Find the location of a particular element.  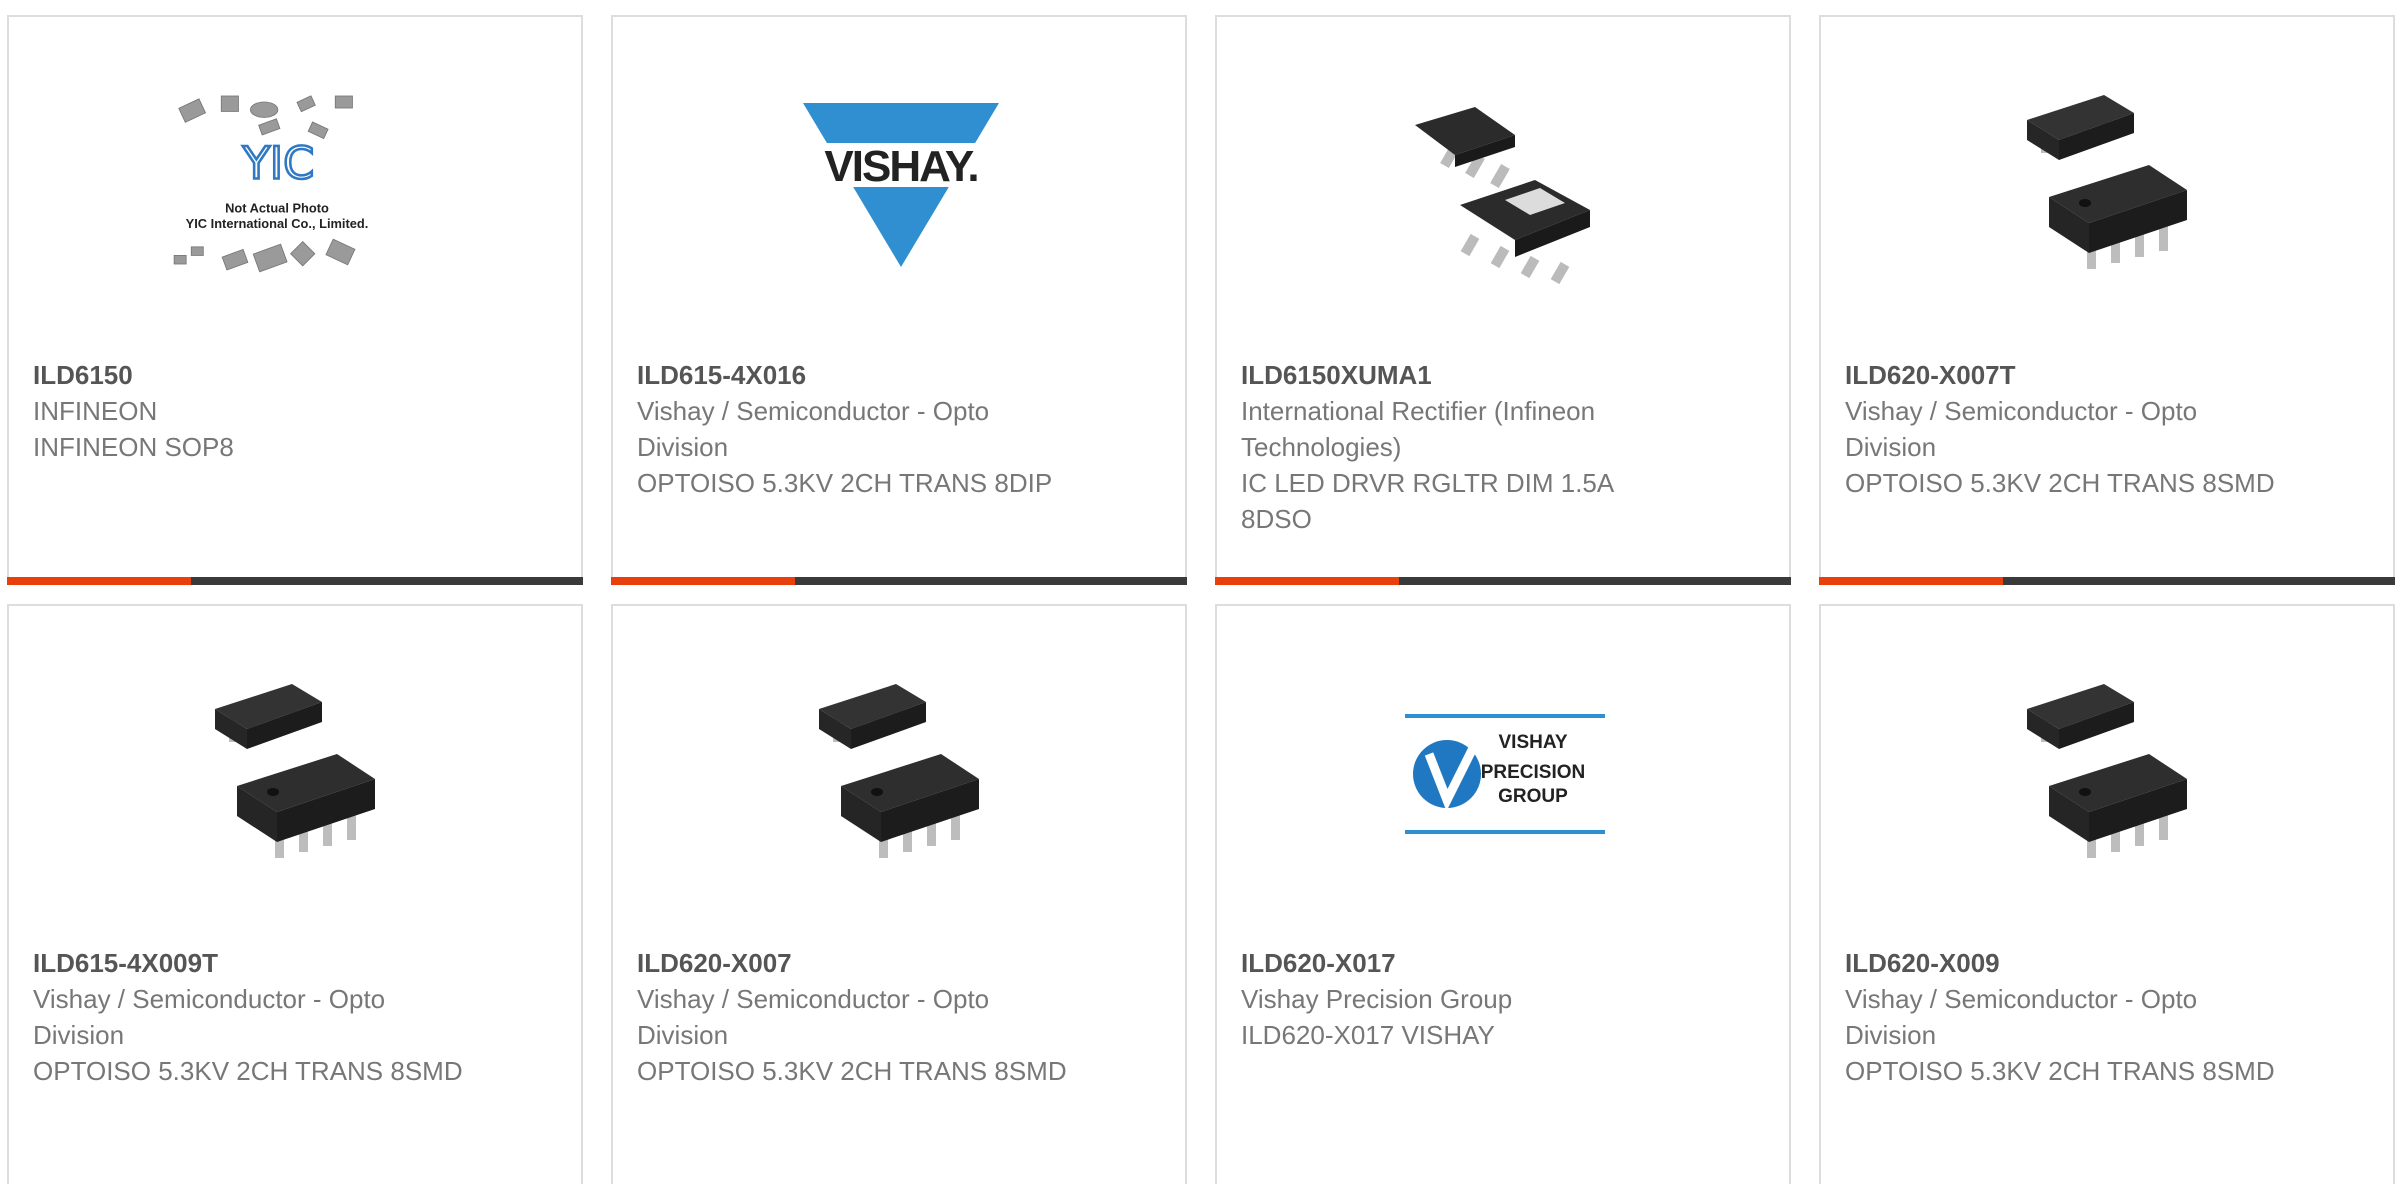

part-number: ILD620-X007T is located at coordinates (2060, 375).